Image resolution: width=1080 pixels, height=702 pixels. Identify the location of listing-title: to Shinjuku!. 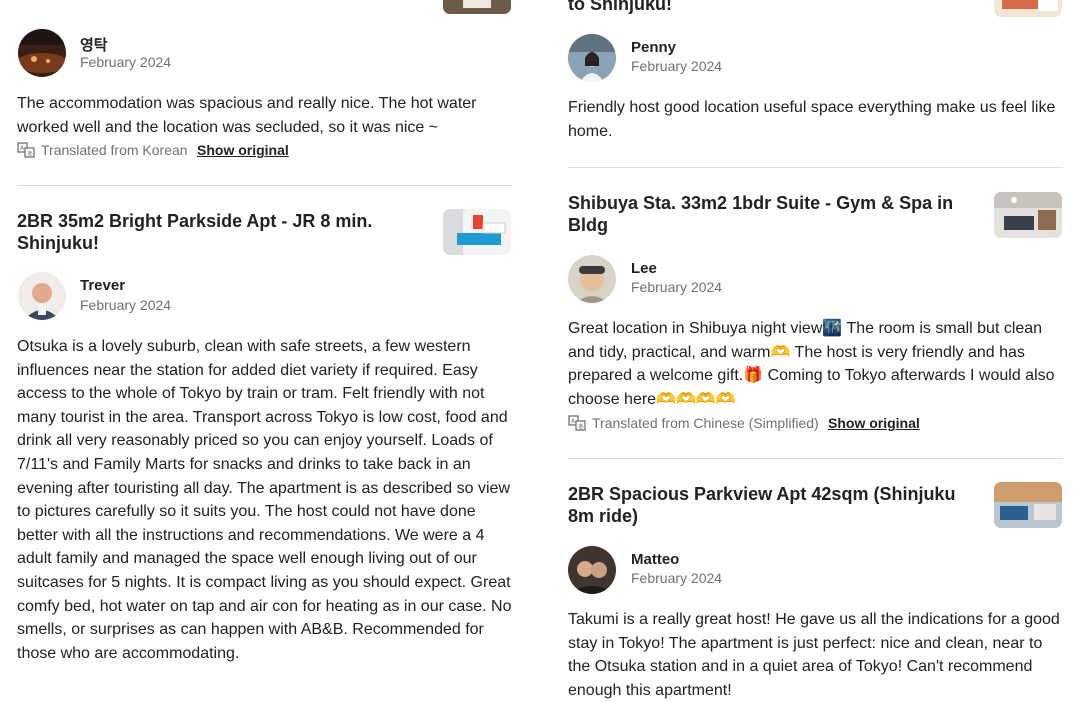
(778, 7).